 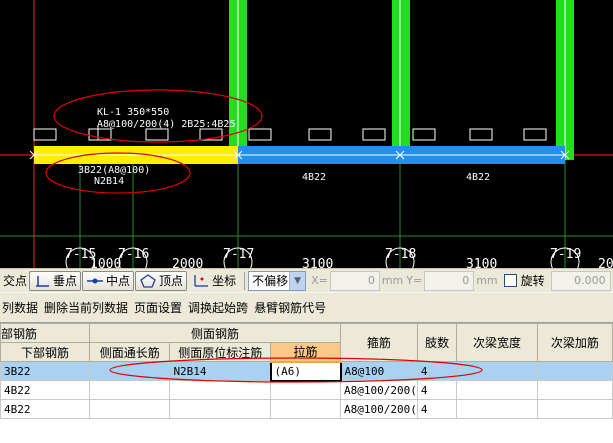 I want to click on span1-bottom-rebar-label: 3B22(A8@100), so click(x=114, y=170).